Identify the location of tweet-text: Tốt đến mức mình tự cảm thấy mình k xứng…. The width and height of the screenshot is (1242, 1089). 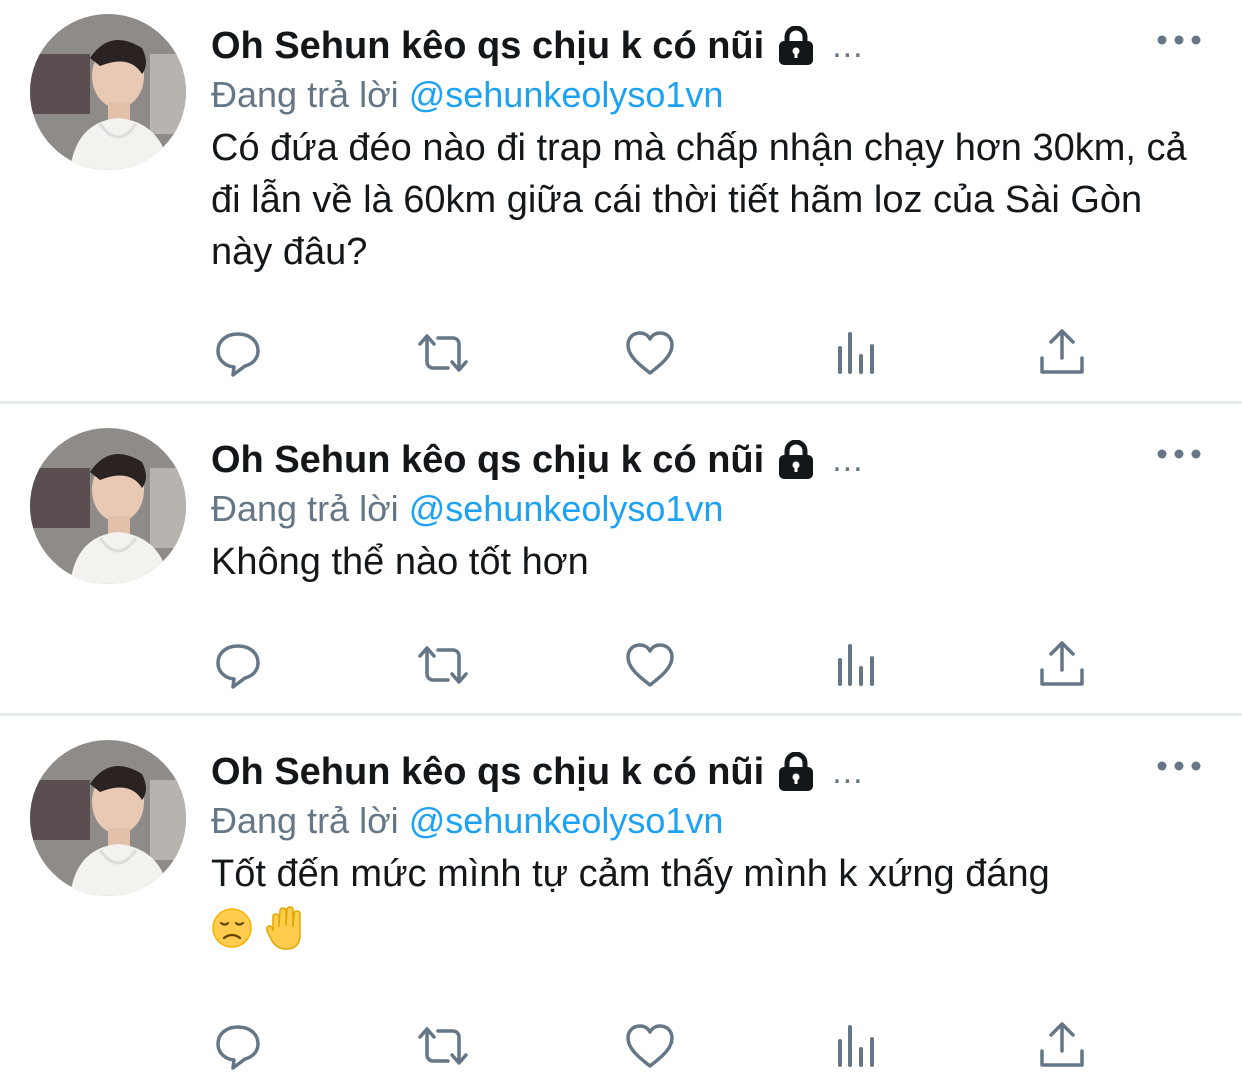
(630, 874).